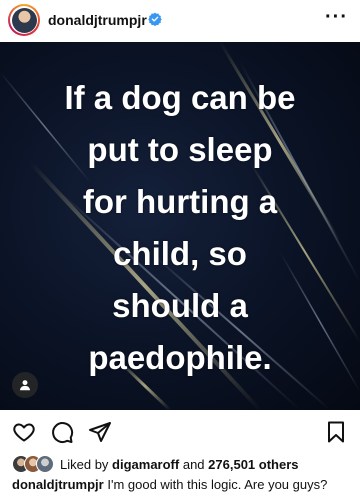  What do you see at coordinates (62, 432) in the screenshot?
I see `comment-icon` at bounding box center [62, 432].